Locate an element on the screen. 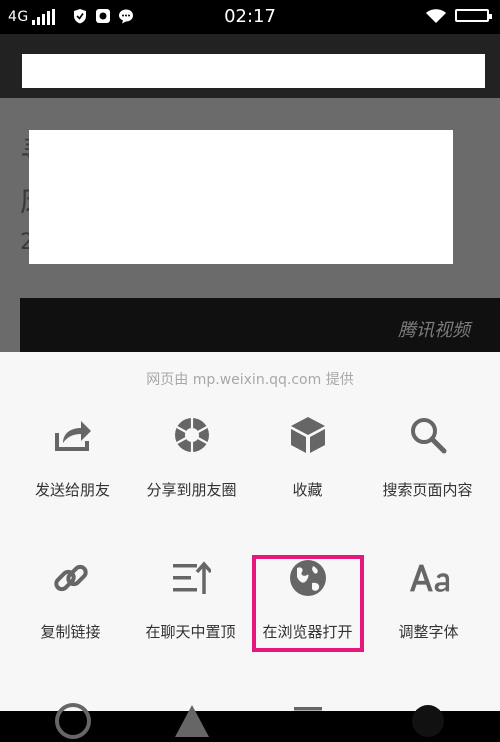 The width and height of the screenshot is (500, 742). menu-label: 复制链接 is located at coordinates (70, 632).